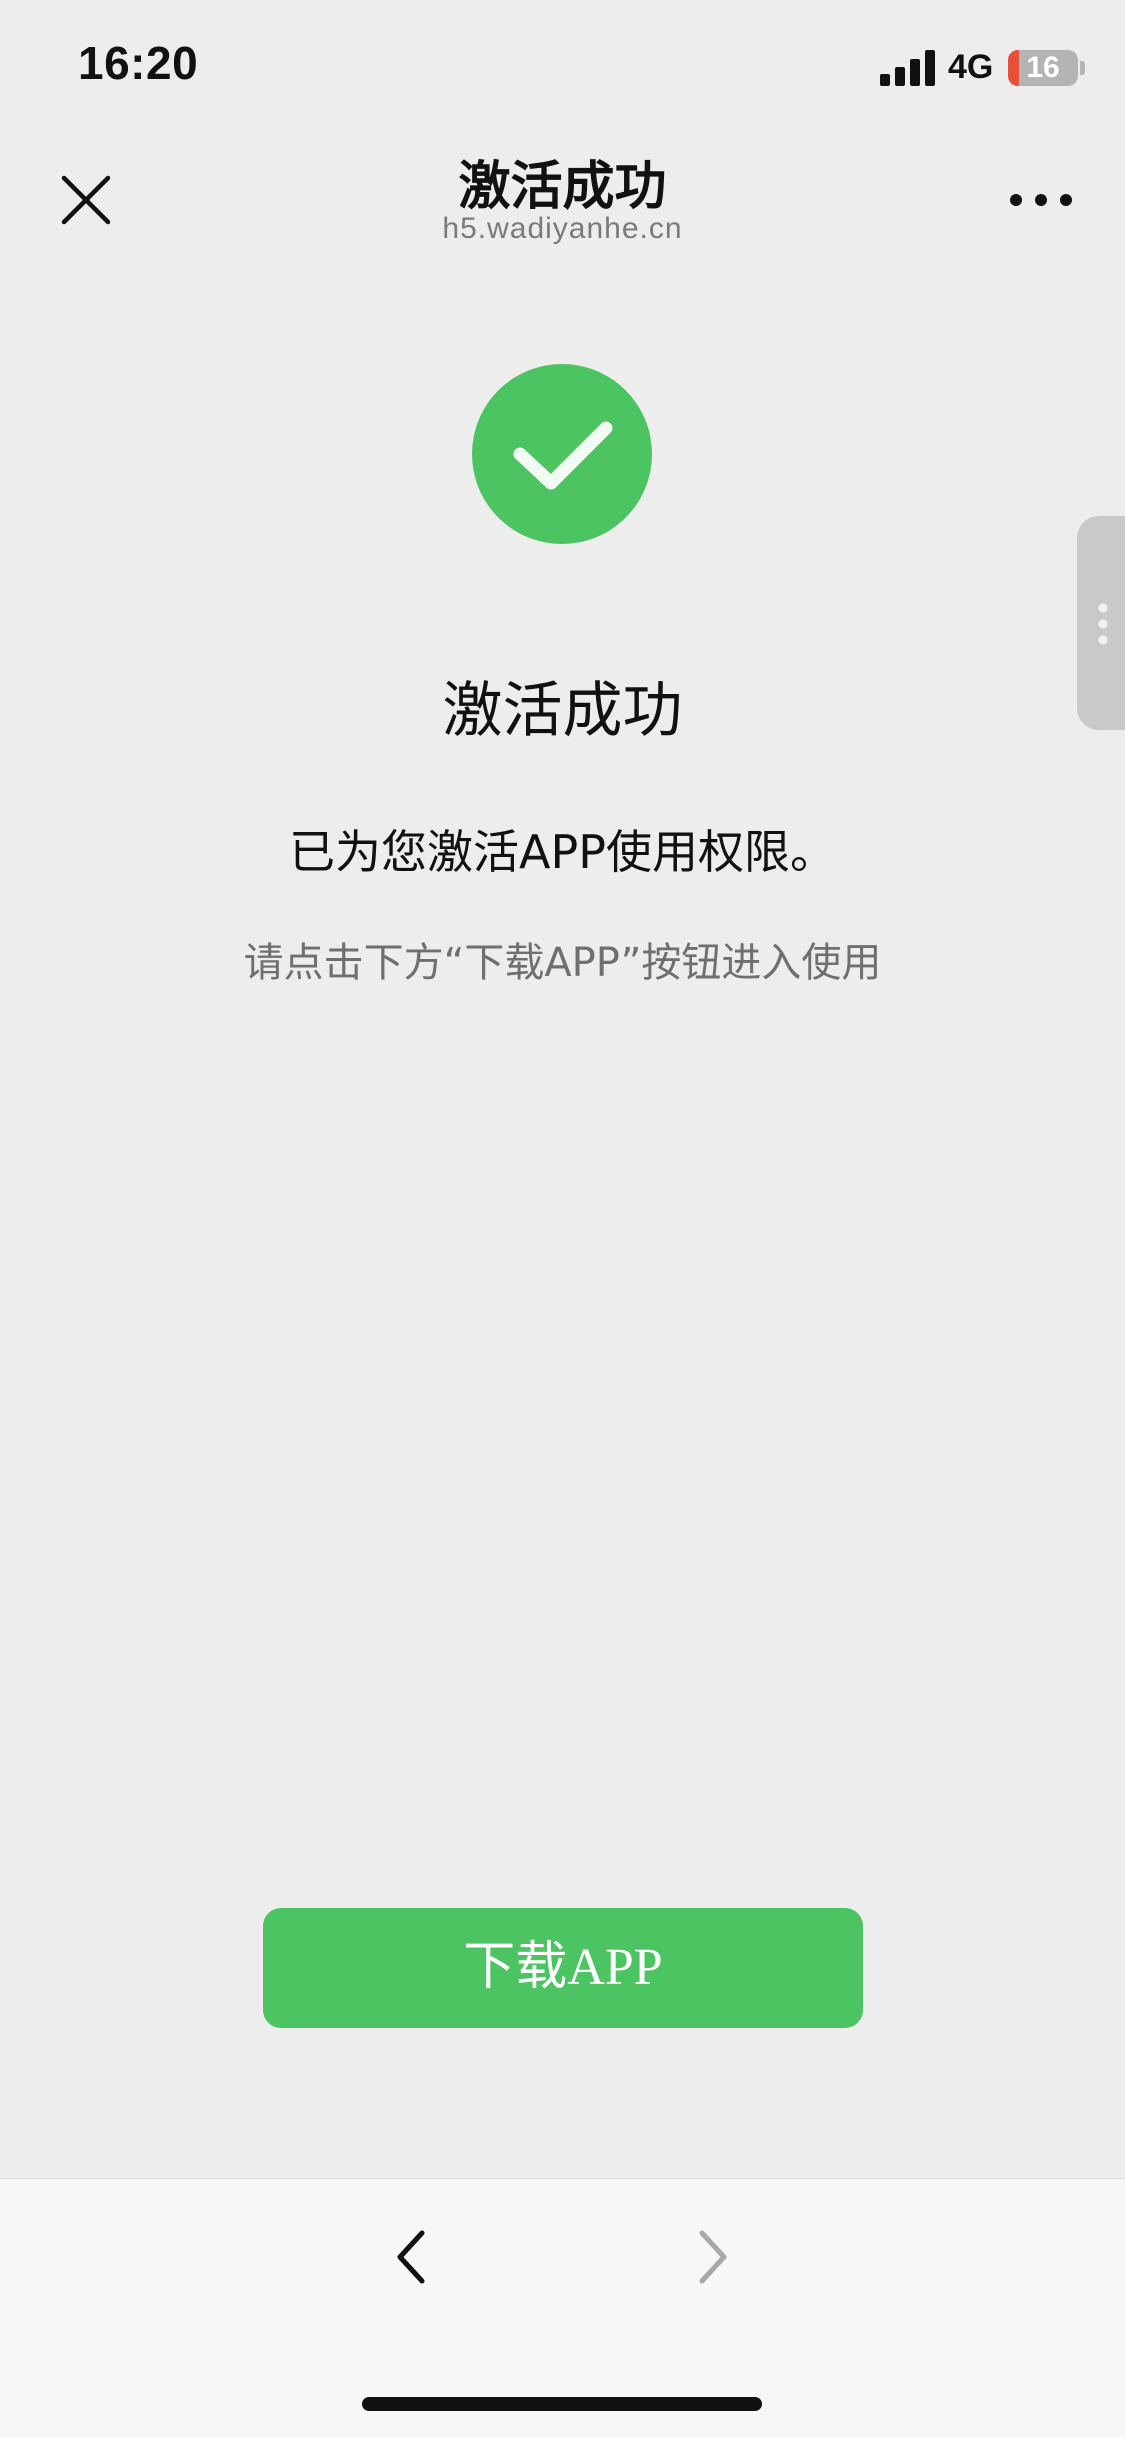 This screenshot has width=1125, height=2437. I want to click on signal-bars-icon, so click(907, 68).